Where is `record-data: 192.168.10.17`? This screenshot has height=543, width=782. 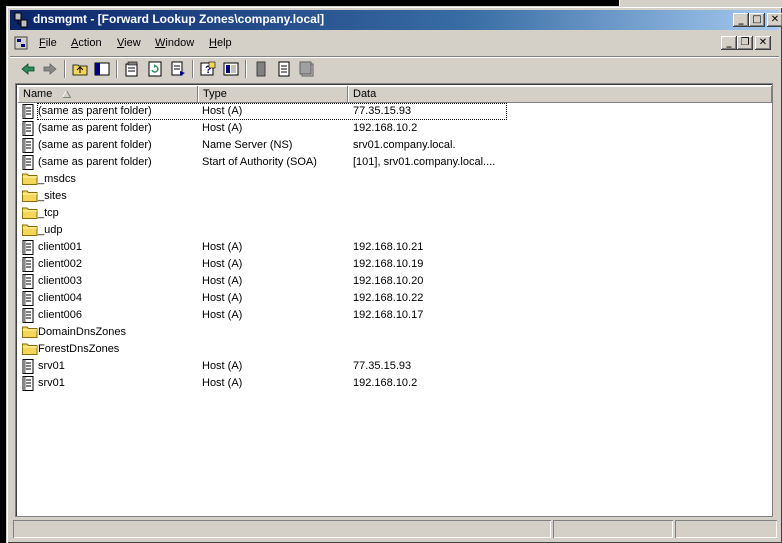 record-data: 192.168.10.17 is located at coordinates (388, 315).